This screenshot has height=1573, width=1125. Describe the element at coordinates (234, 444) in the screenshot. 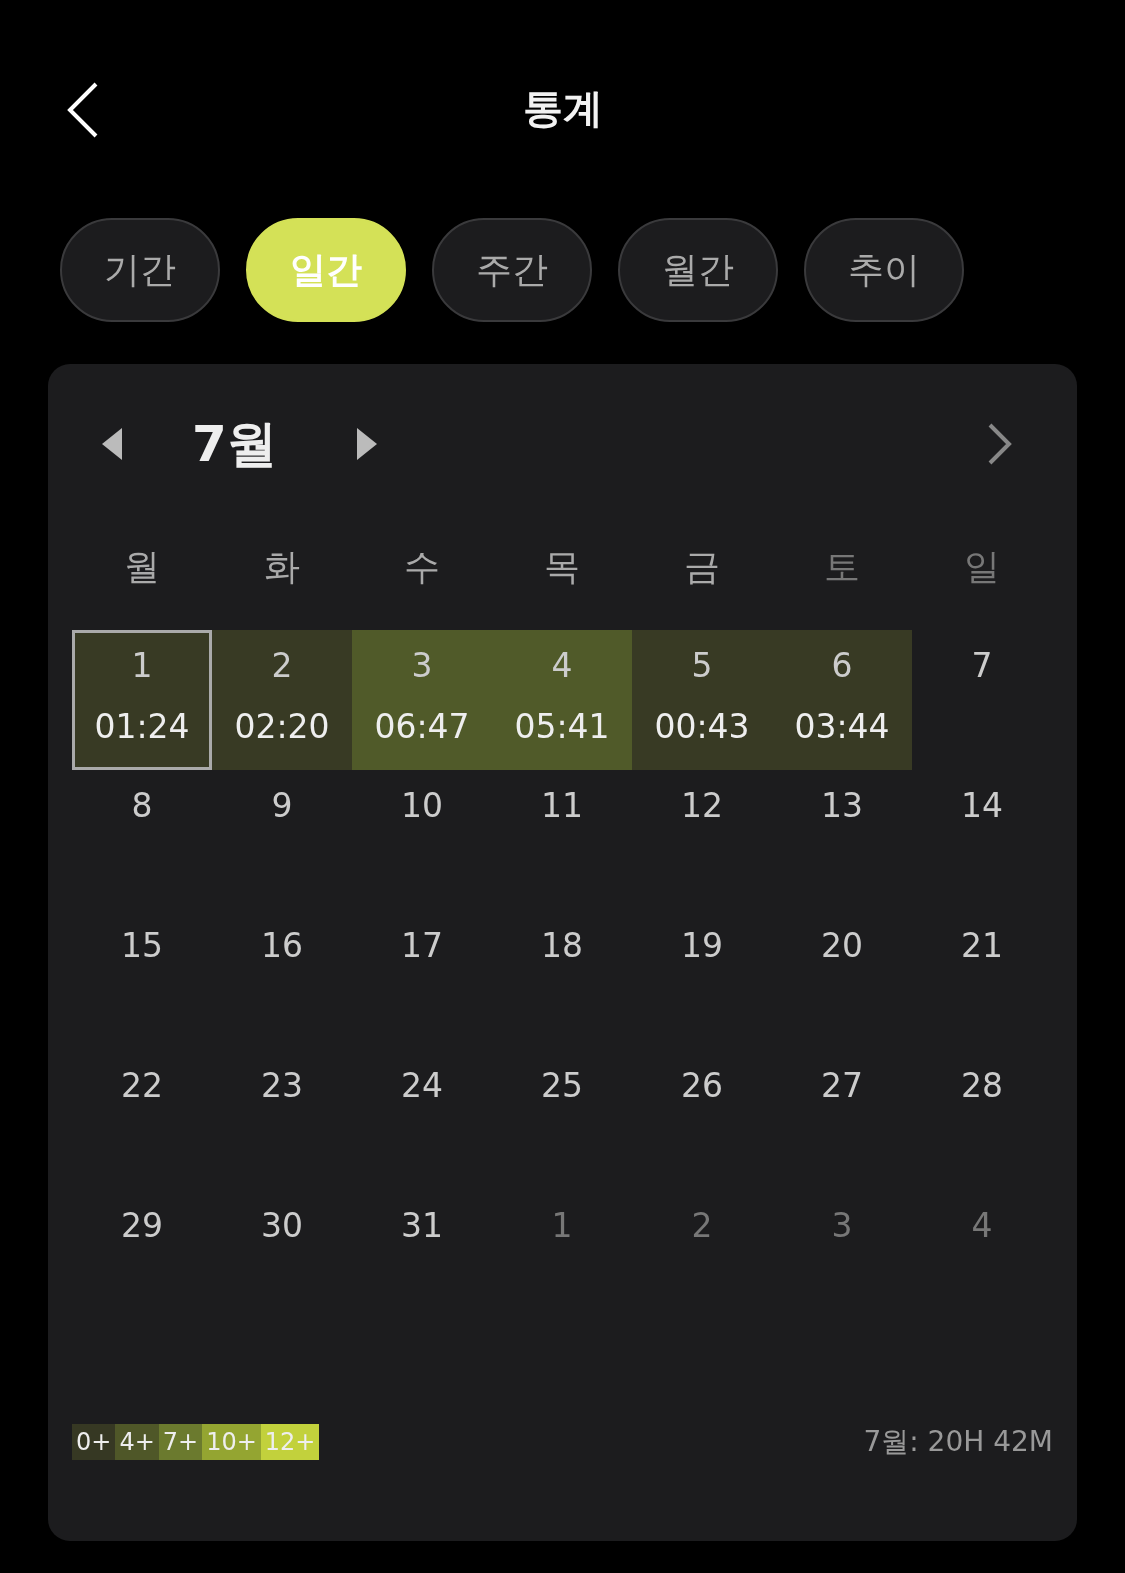

I see `month-label: 7월` at that location.